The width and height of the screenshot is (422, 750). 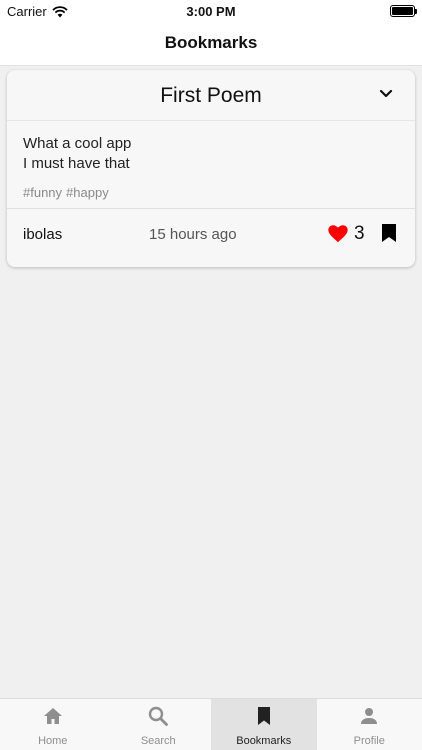 I want to click on tab-search: Search, so click(x=159, y=724).